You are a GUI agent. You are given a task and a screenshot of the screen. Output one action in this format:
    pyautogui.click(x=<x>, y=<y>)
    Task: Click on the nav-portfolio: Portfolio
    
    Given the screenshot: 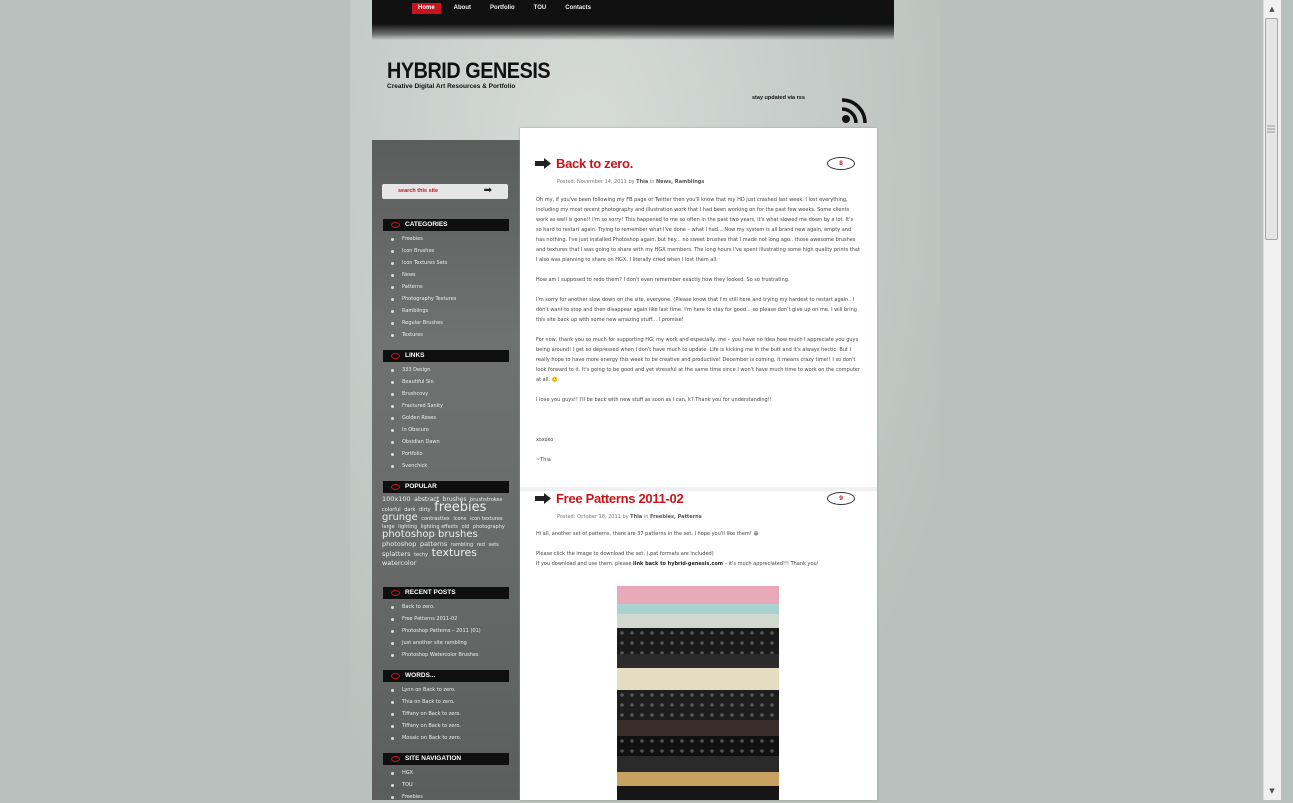 What is the action you would take?
    pyautogui.click(x=502, y=8)
    